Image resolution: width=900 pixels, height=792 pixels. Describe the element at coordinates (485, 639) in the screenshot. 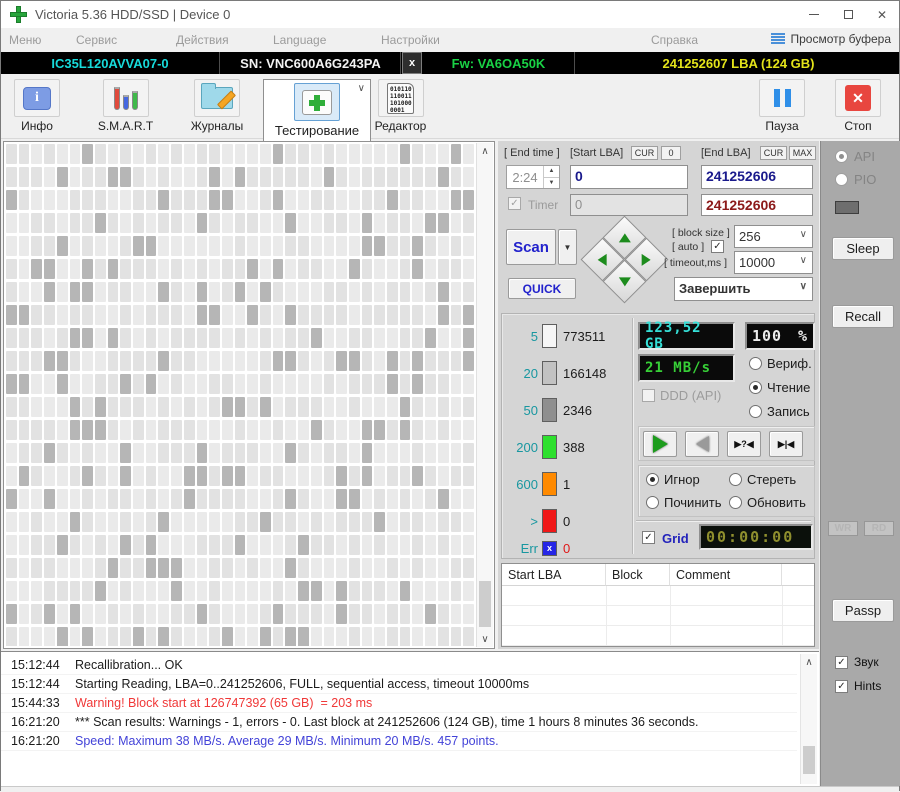

I see `scroll-down-icon` at that location.